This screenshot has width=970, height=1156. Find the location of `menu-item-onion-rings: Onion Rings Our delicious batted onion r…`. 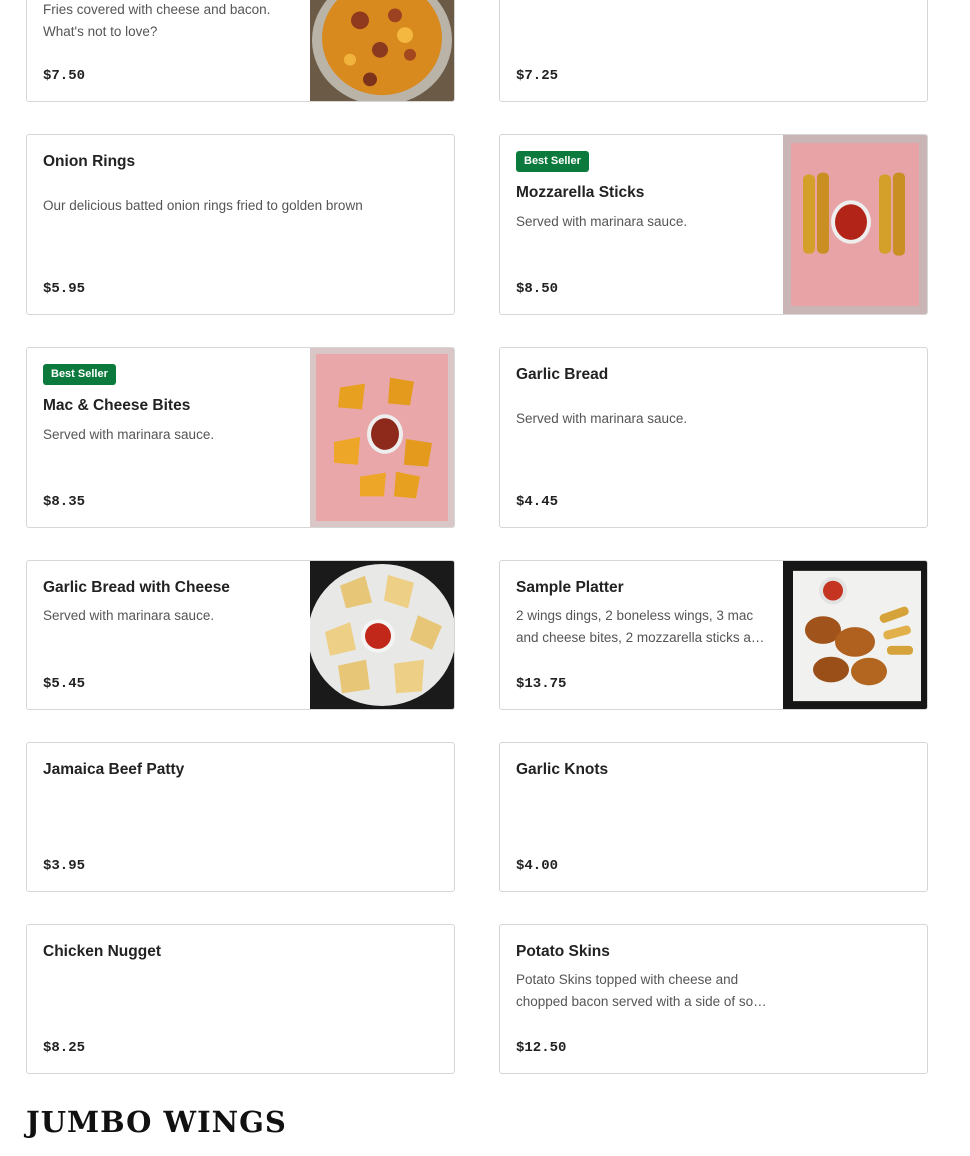

menu-item-onion-rings: Onion Rings Our delicious batted onion r… is located at coordinates (240, 224).